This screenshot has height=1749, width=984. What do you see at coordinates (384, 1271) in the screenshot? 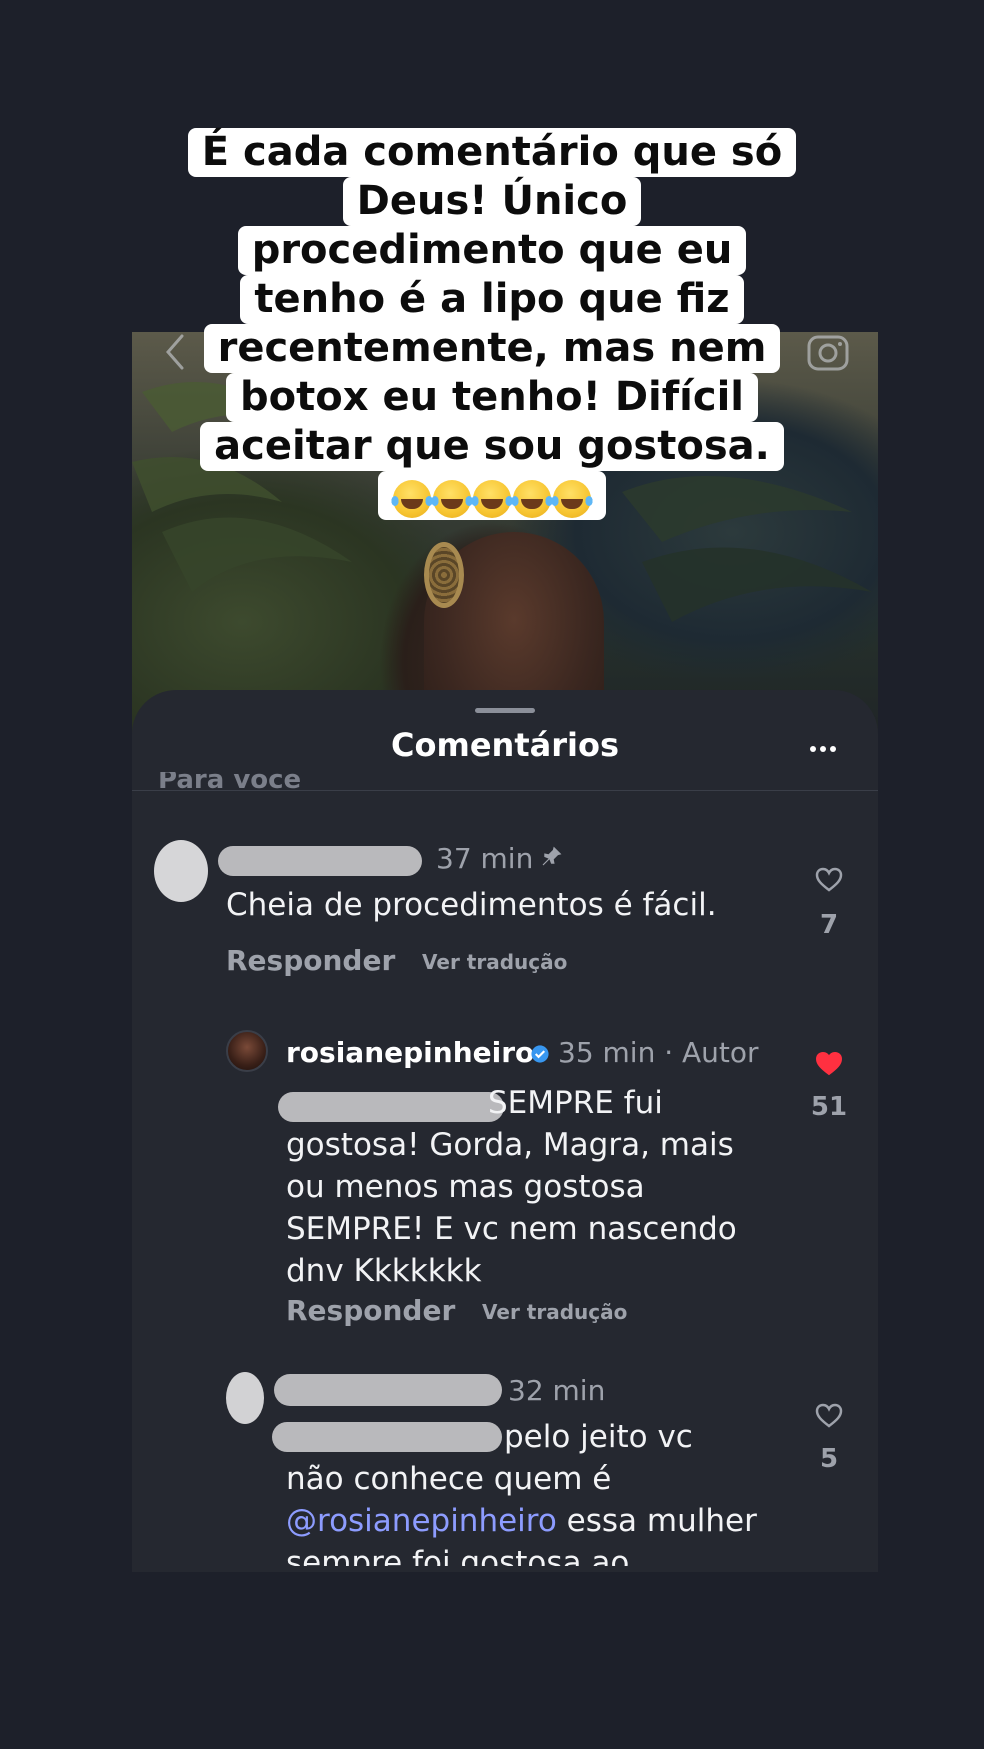
I see `comment-line: dnv Kkkkkkk` at bounding box center [384, 1271].